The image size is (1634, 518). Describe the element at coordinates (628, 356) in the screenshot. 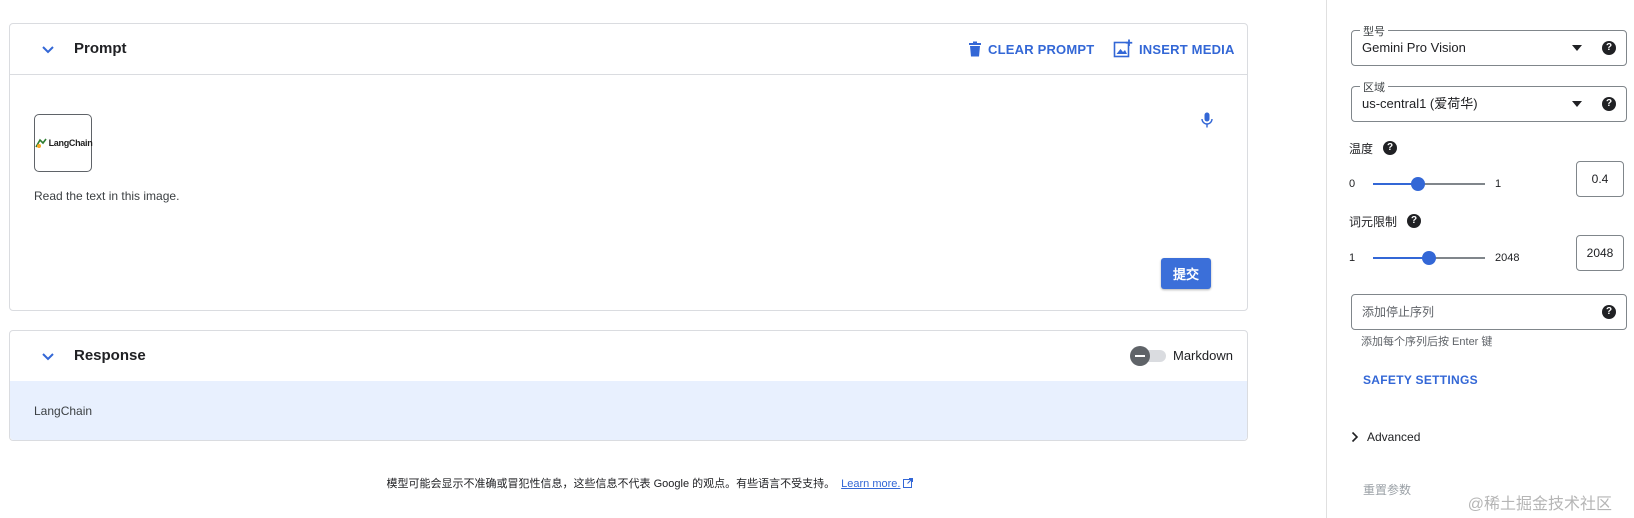

I see `response-panel-header: Response Markdown` at that location.